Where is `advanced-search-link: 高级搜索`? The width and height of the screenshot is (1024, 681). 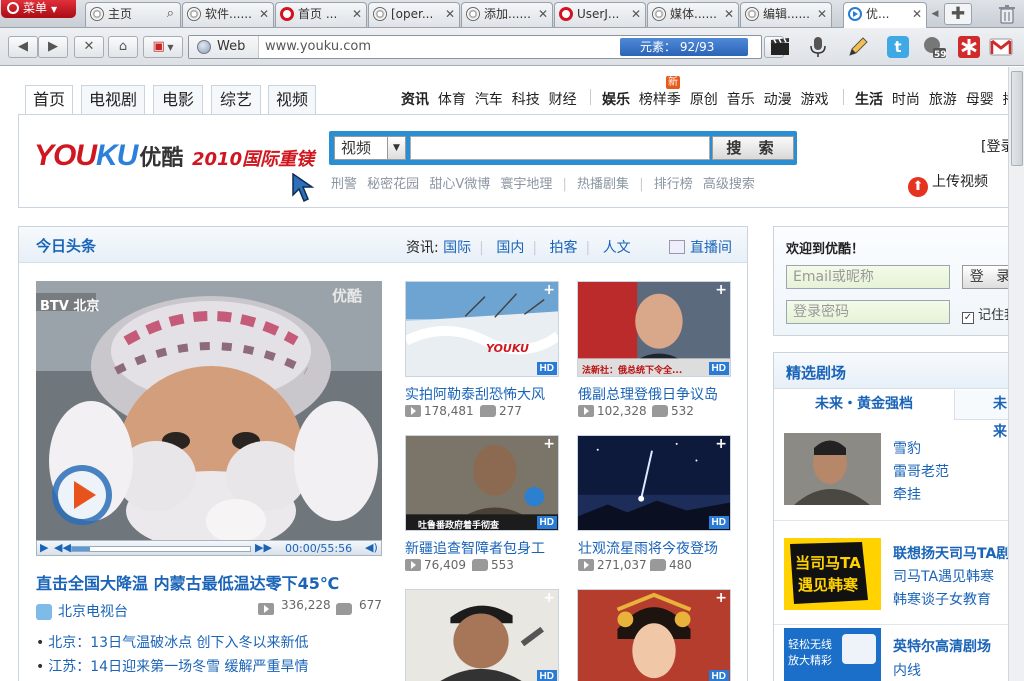
advanced-search-link: 高级搜索 is located at coordinates (729, 184).